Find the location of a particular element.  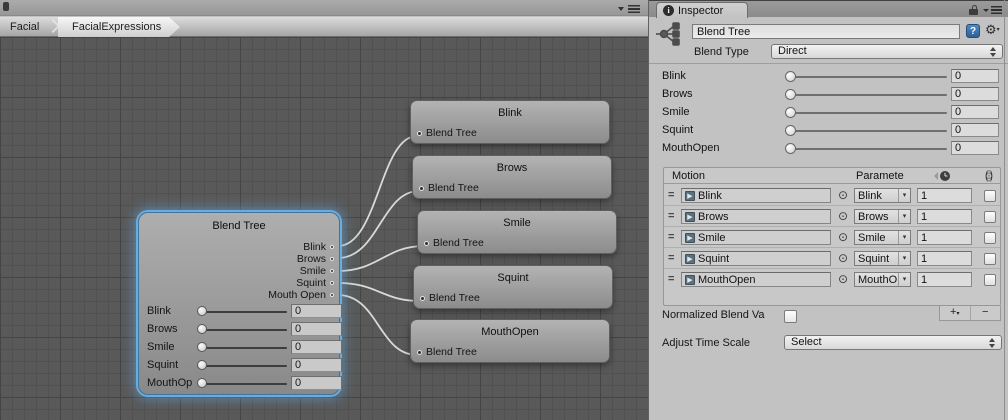

parameter-dropdown: MouthO ▾ is located at coordinates (882, 279).